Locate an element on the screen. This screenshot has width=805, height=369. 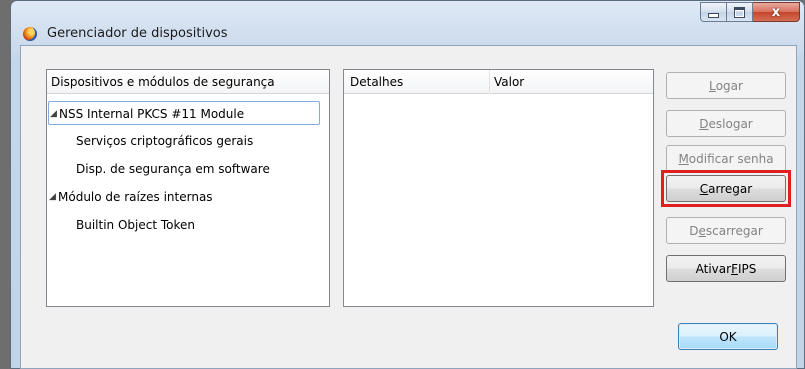
ok-button: OK is located at coordinates (728, 336).